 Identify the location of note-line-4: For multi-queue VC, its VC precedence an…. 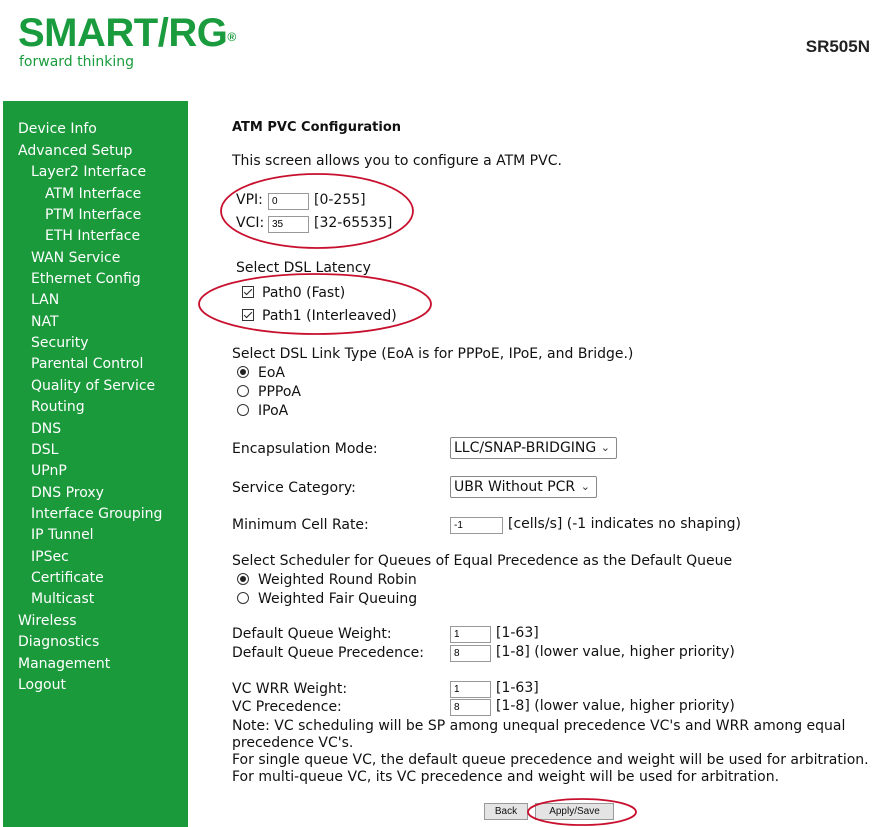
(506, 777).